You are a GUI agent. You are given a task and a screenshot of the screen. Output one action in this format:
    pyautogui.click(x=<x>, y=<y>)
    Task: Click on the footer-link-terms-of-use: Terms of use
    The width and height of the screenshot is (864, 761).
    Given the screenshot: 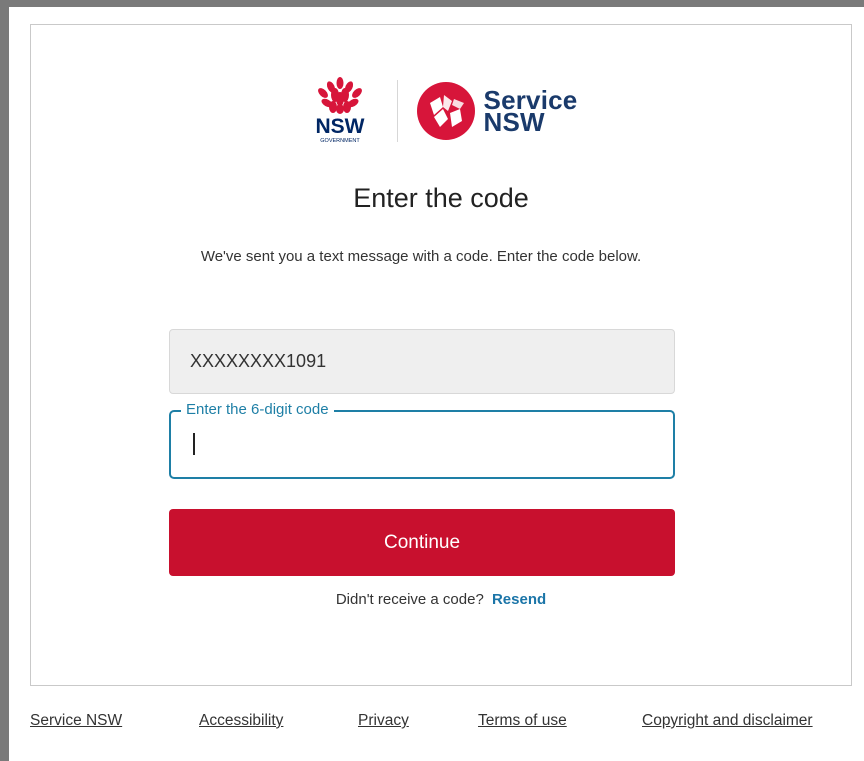 What is the action you would take?
    pyautogui.click(x=522, y=721)
    